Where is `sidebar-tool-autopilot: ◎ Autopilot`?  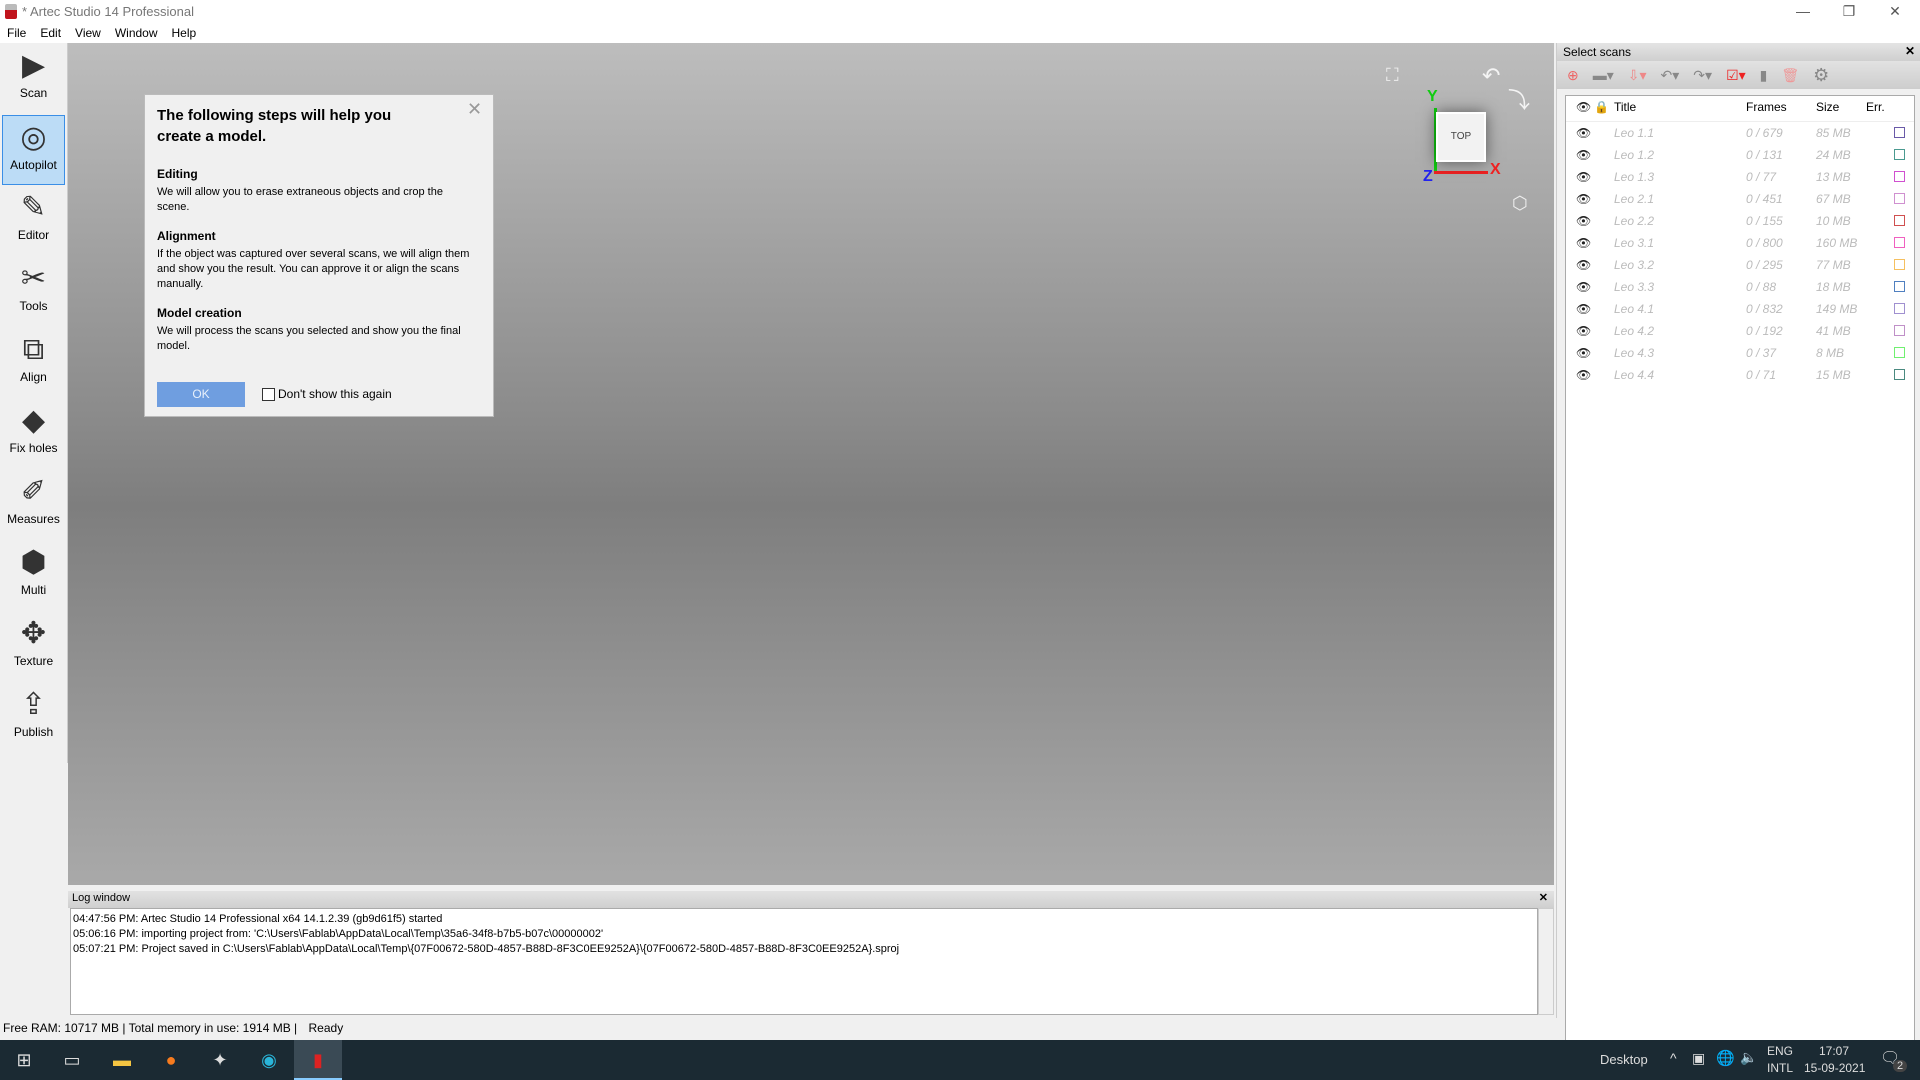 sidebar-tool-autopilot: ◎ Autopilot is located at coordinates (33, 150).